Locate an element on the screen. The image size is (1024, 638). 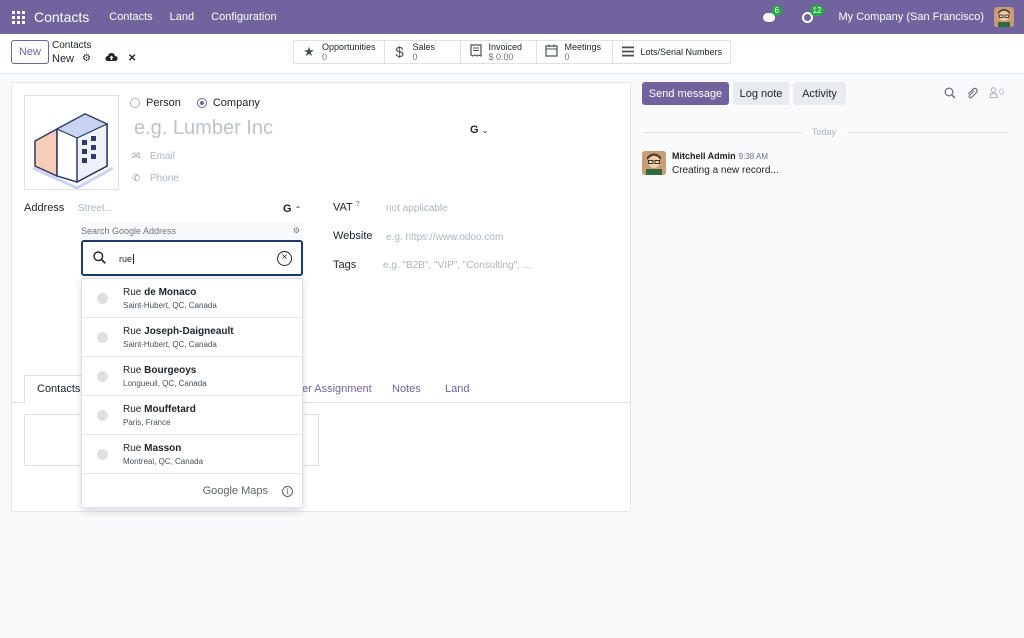
smart-label: Opportunities is located at coordinates (349, 47).